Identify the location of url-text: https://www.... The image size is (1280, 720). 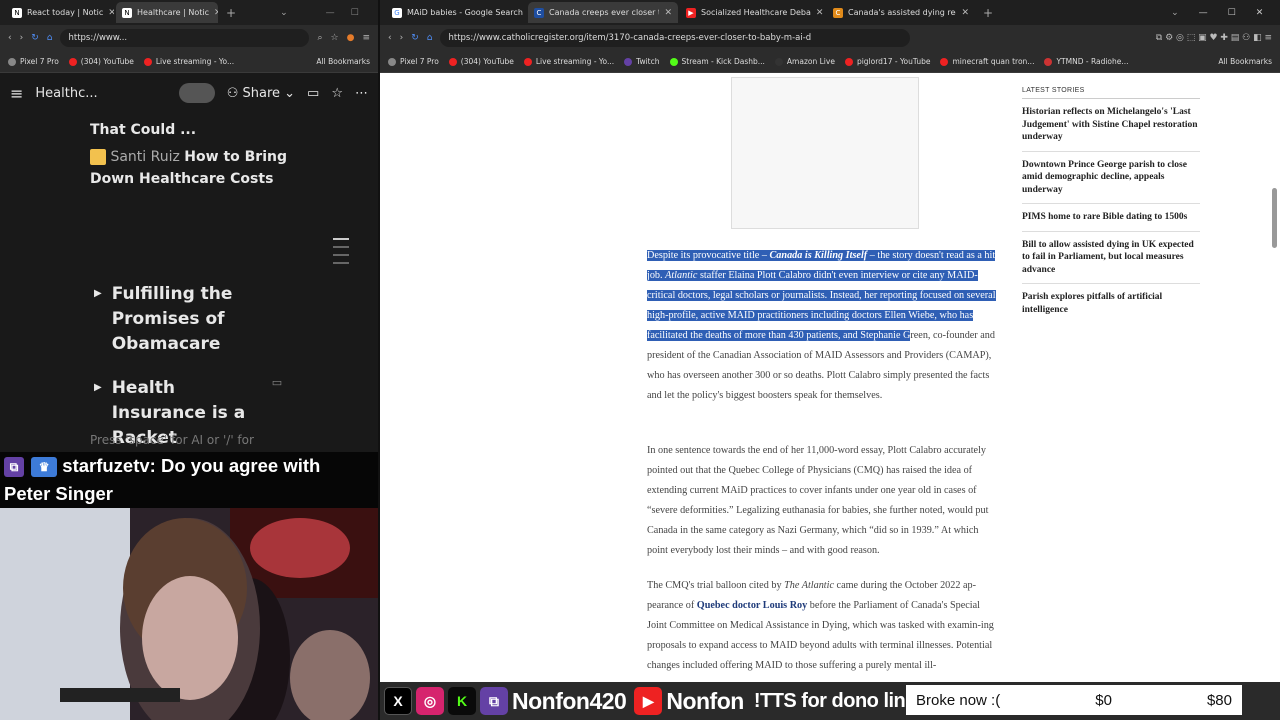
(98, 38).